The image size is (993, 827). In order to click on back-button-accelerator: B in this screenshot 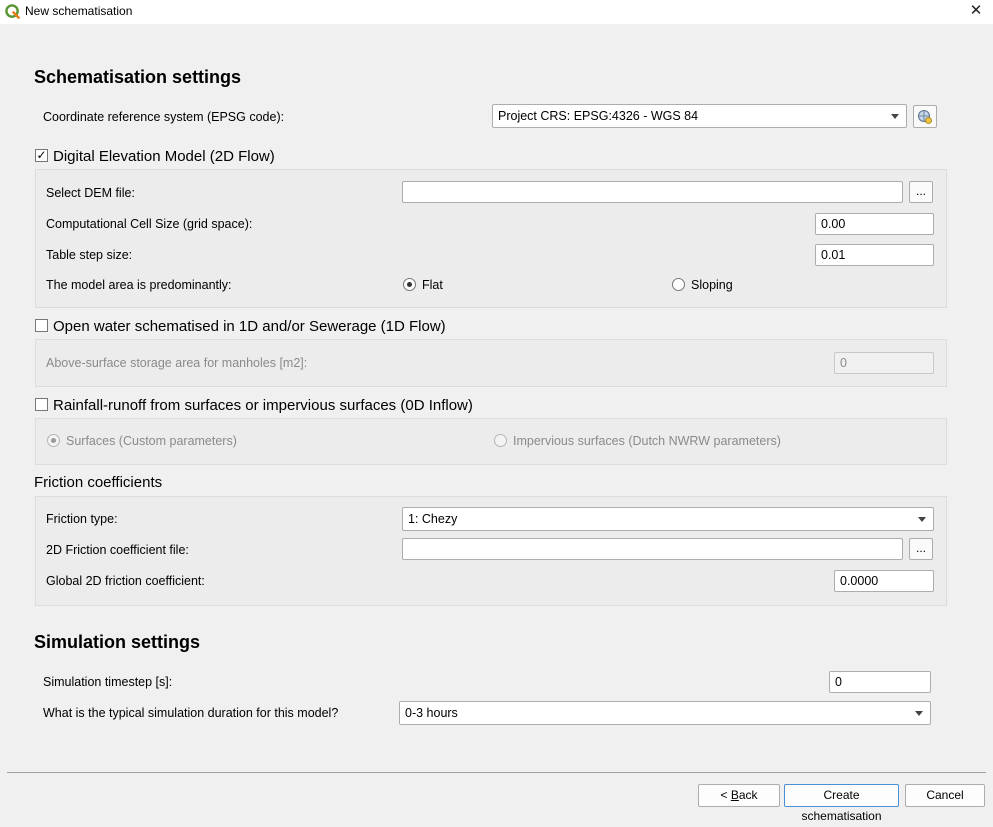, I will do `click(734, 795)`.